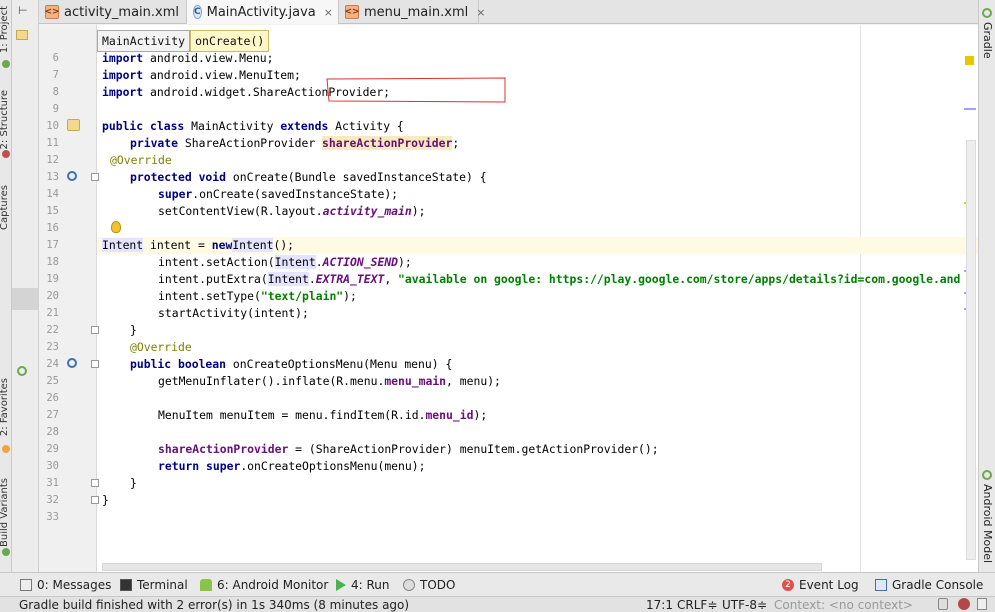 Image resolution: width=995 pixels, height=612 pixels. I want to click on line-number: 25, so click(52, 381).